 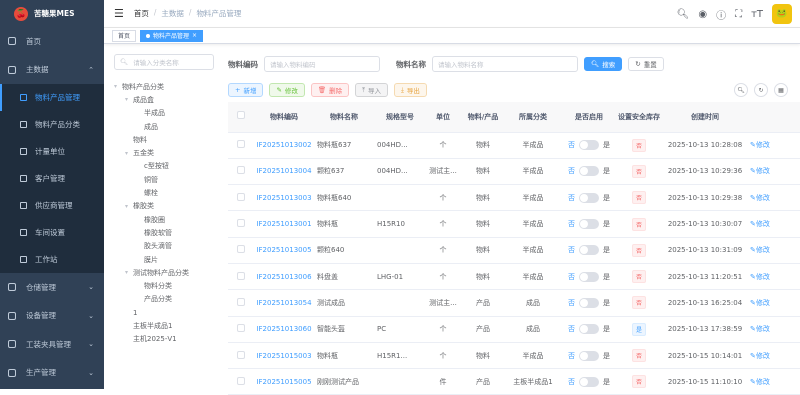 What do you see at coordinates (141, 13) in the screenshot?
I see `breadcrumb-home: 首页` at bounding box center [141, 13].